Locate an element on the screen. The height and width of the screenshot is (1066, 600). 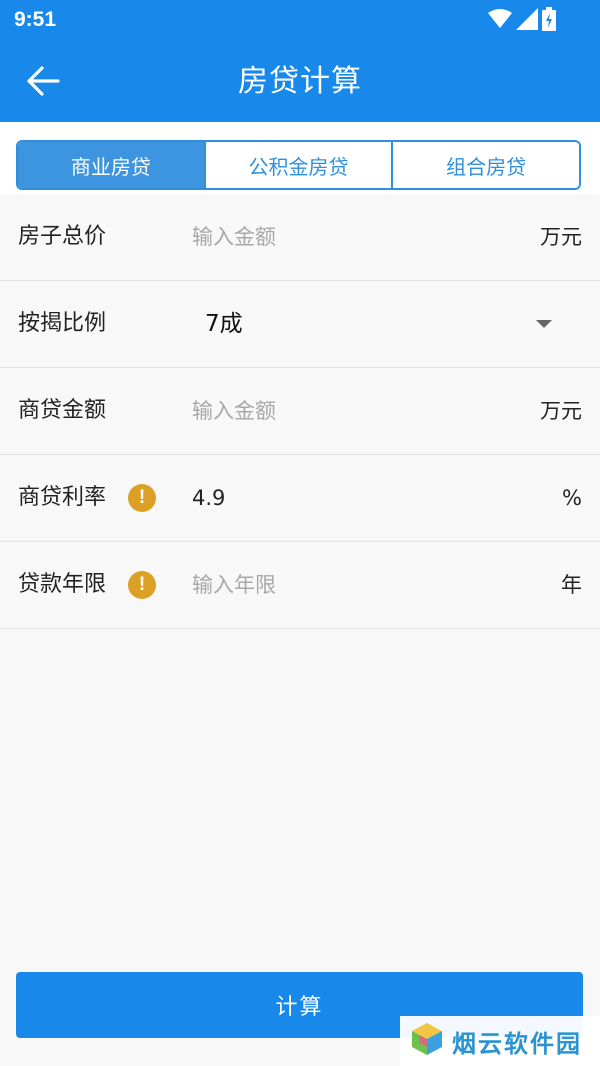
loan-type-tabbar: 商业房贷 公积金房贷 组合房贷 is located at coordinates (300, 158).